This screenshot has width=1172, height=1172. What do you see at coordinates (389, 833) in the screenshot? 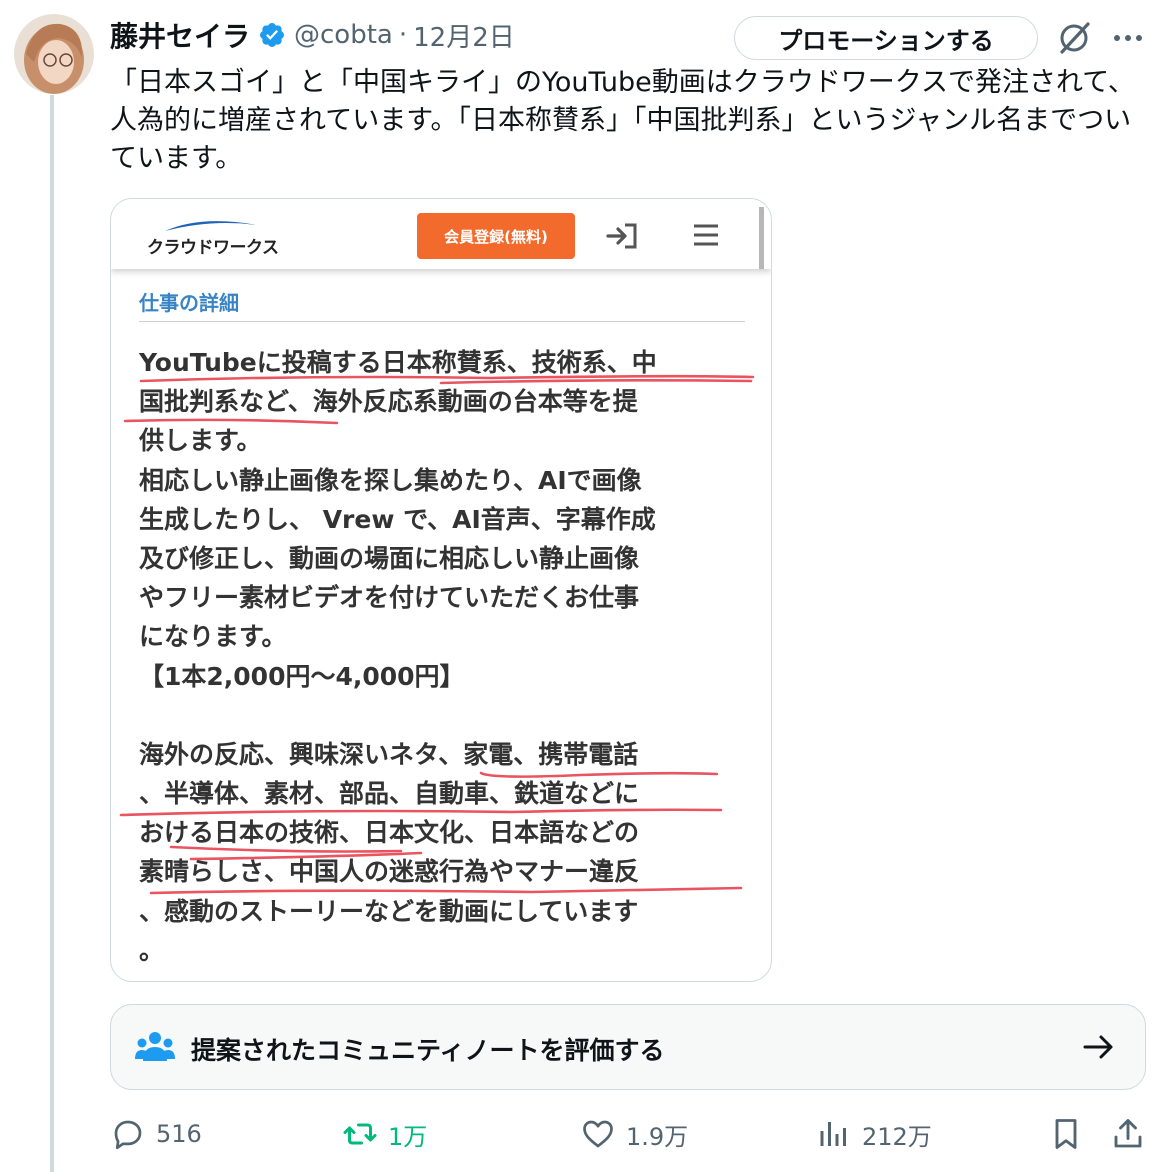
I see `job-detail-line: おける日本の技術、日本文化、日本語などの` at bounding box center [389, 833].